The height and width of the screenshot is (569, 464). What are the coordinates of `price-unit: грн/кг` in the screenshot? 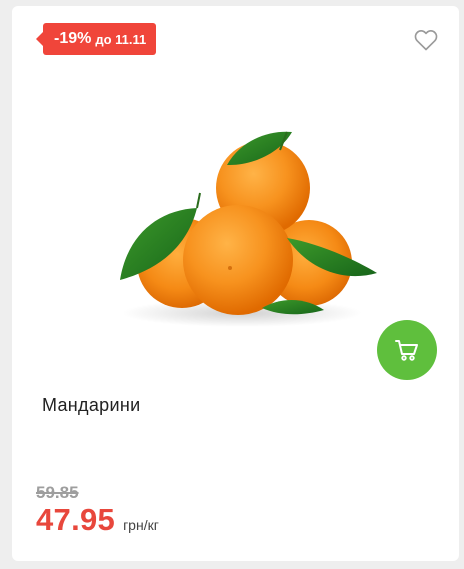 It's located at (141, 525).